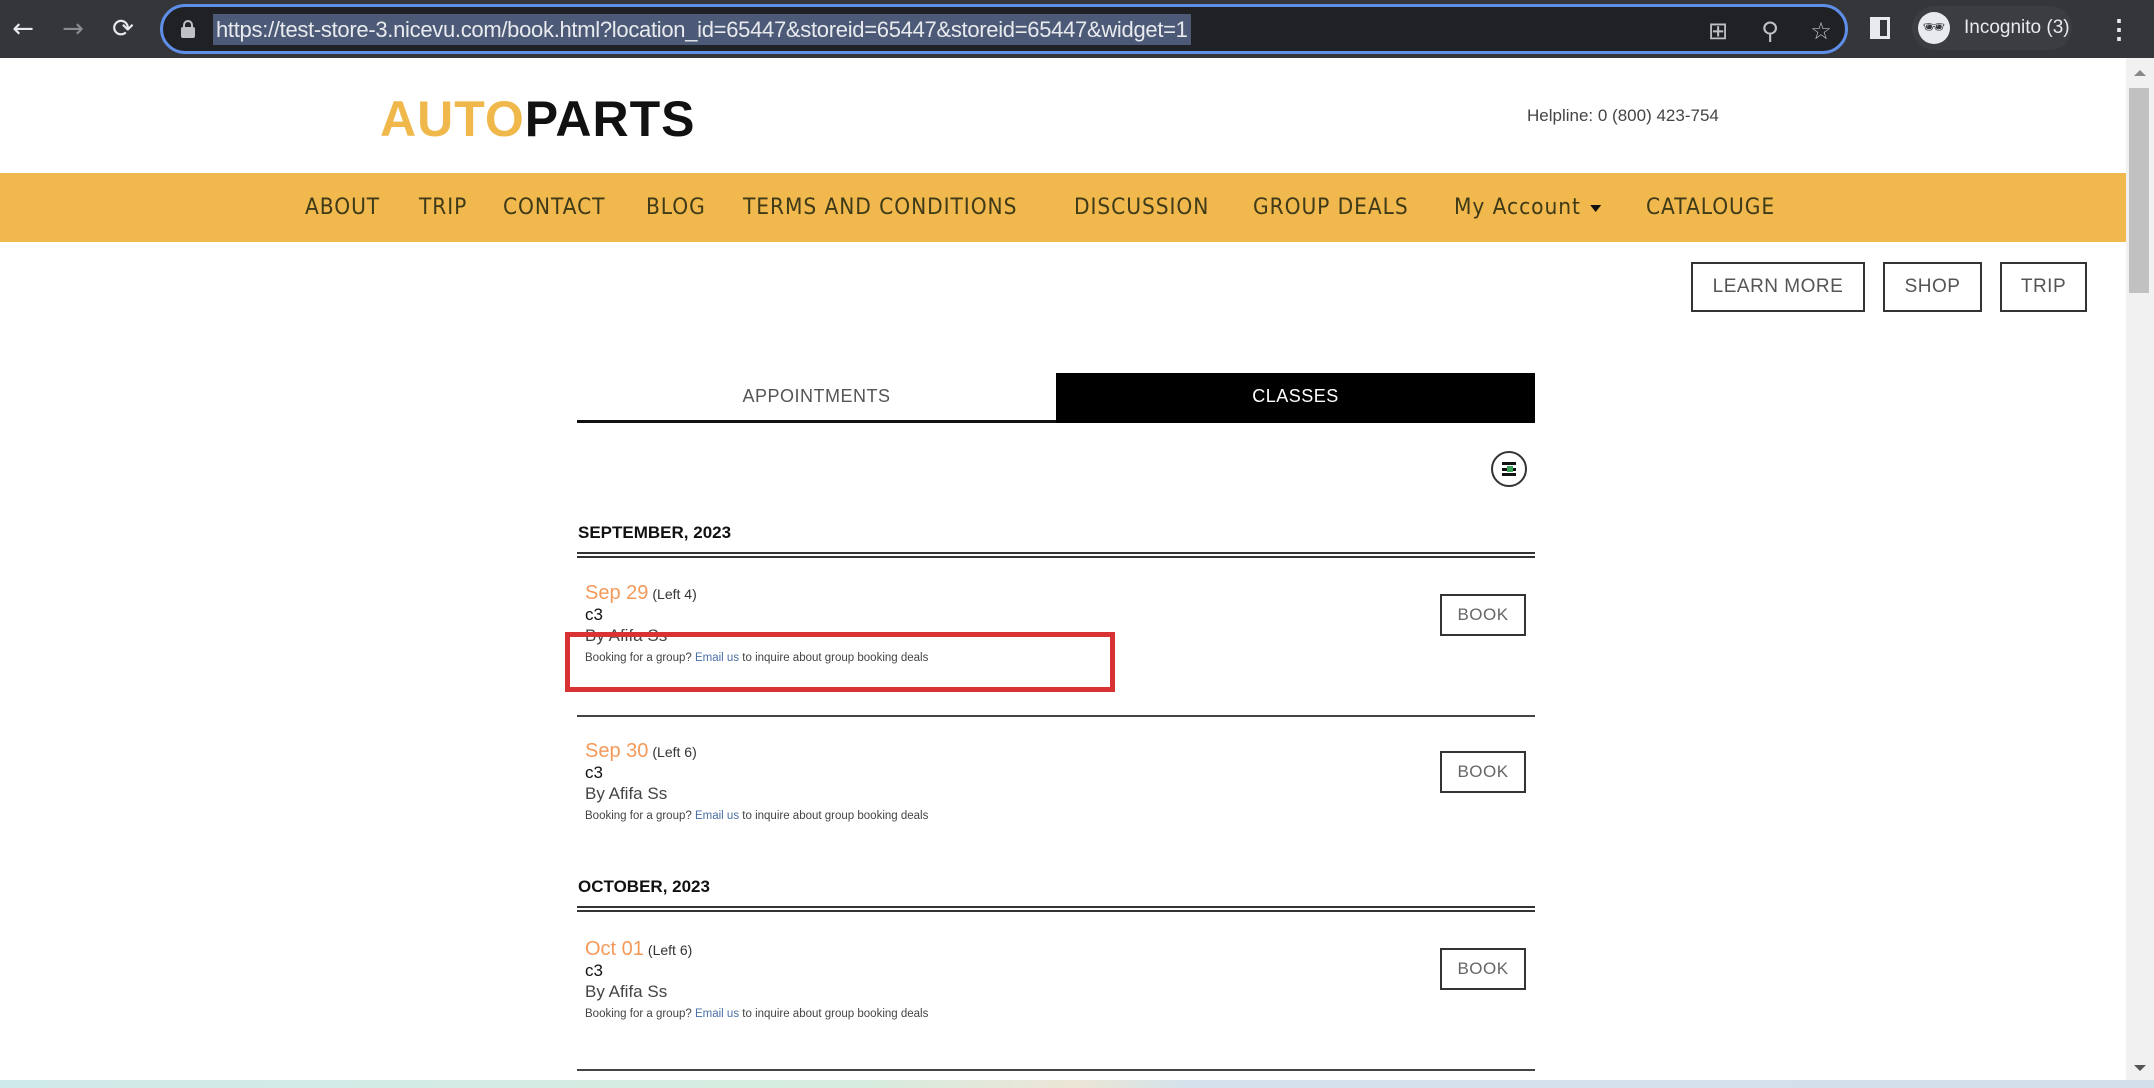  I want to click on nav-item-group-deals: GROUP DEALS, so click(1331, 207).